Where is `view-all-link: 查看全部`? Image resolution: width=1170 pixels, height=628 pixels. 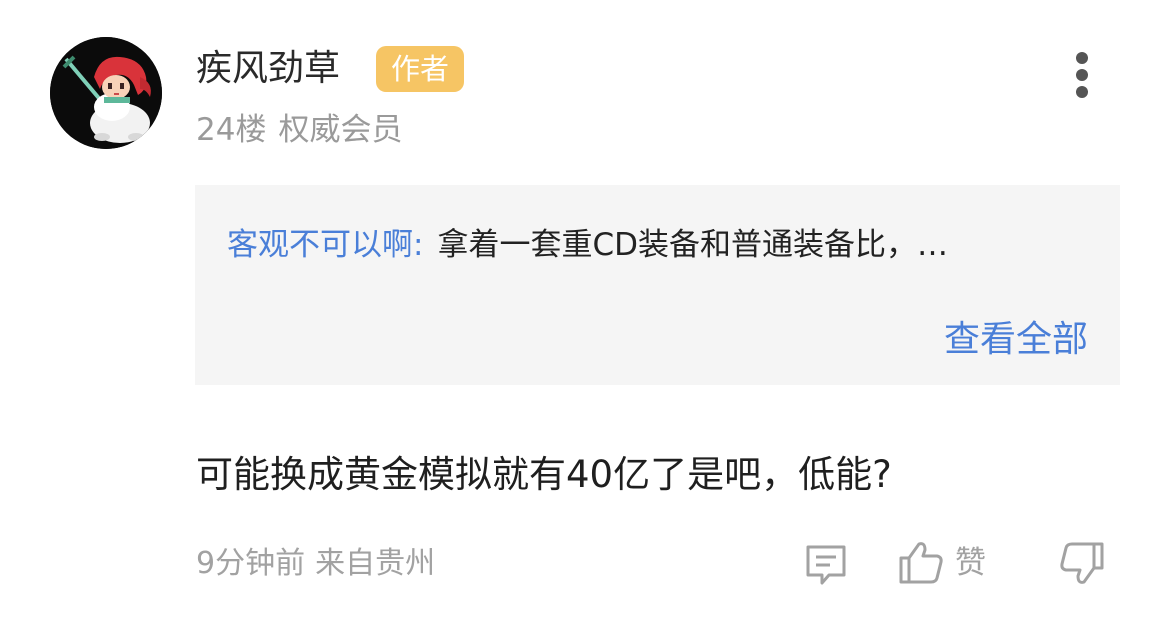 view-all-link: 查看全部 is located at coordinates (1016, 340).